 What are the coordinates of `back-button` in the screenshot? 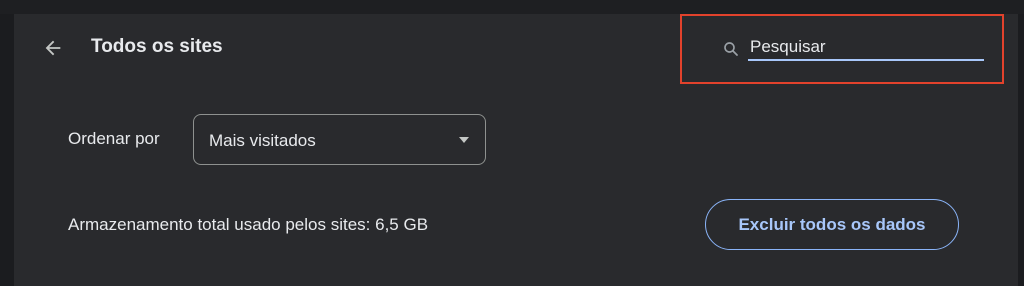 It's located at (53, 48).